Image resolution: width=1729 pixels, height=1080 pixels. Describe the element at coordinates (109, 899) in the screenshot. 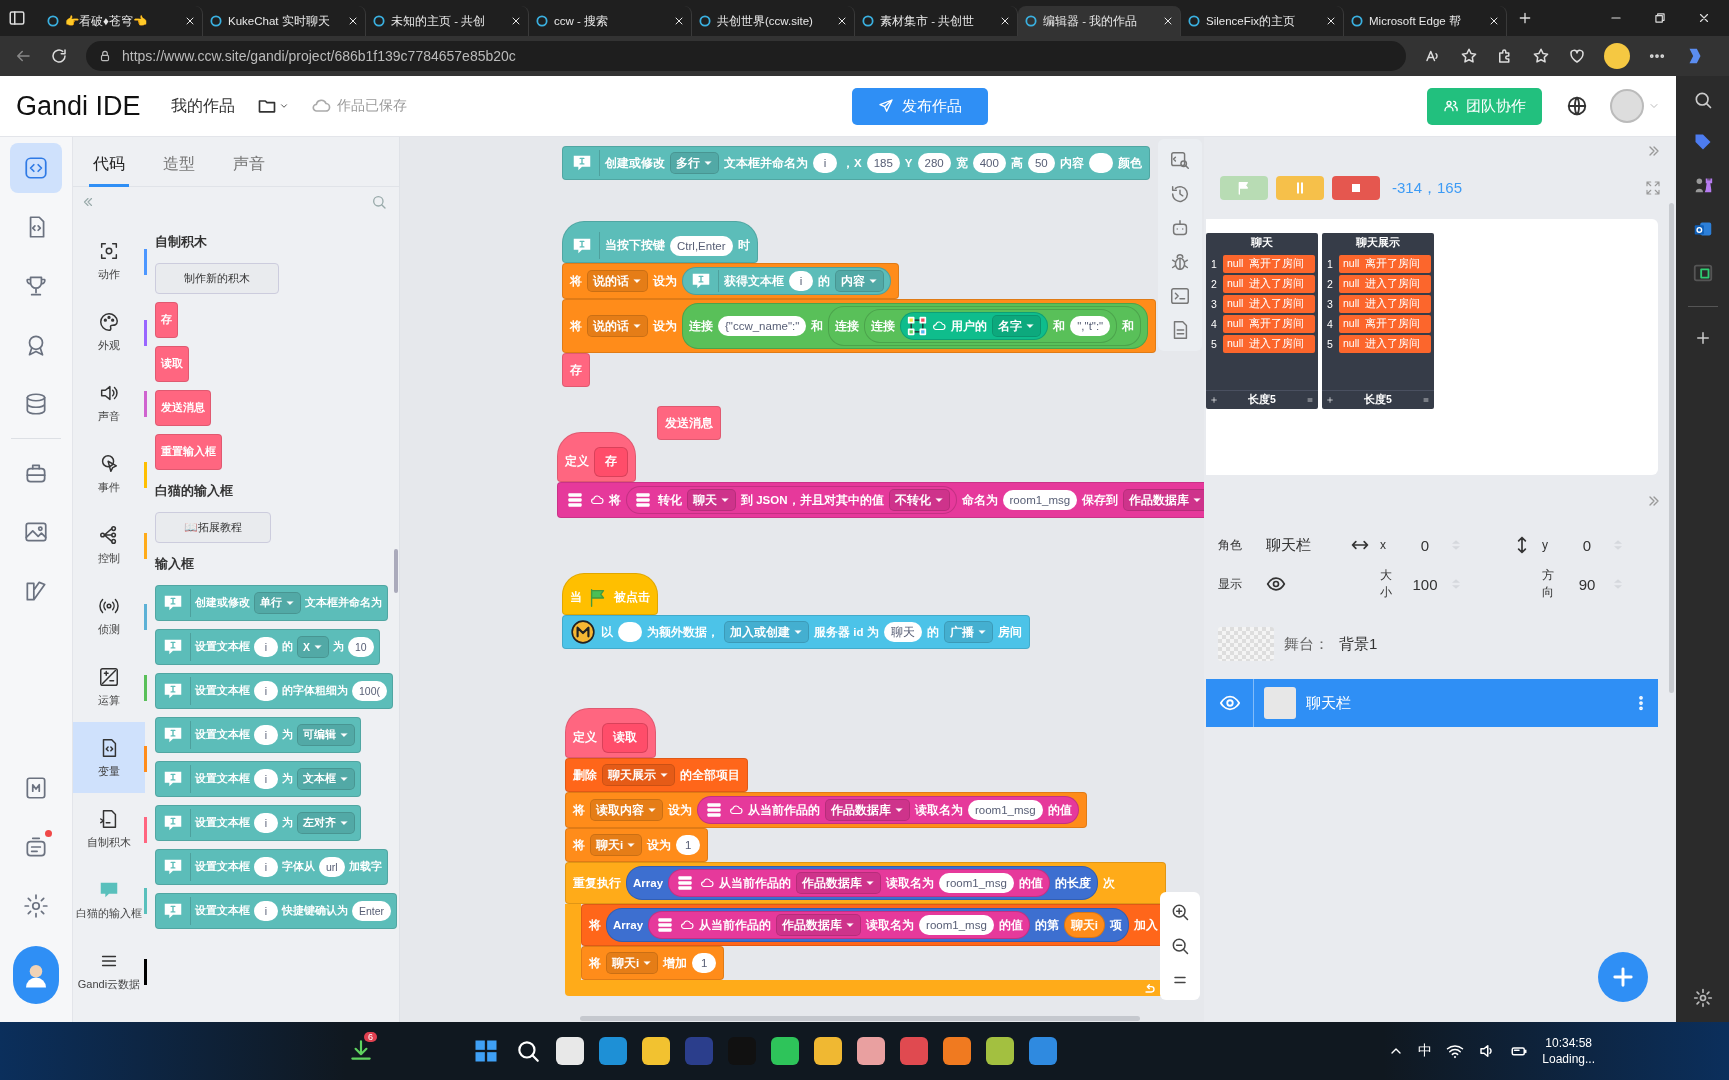

I see `category-button: 白猫的输入框` at that location.